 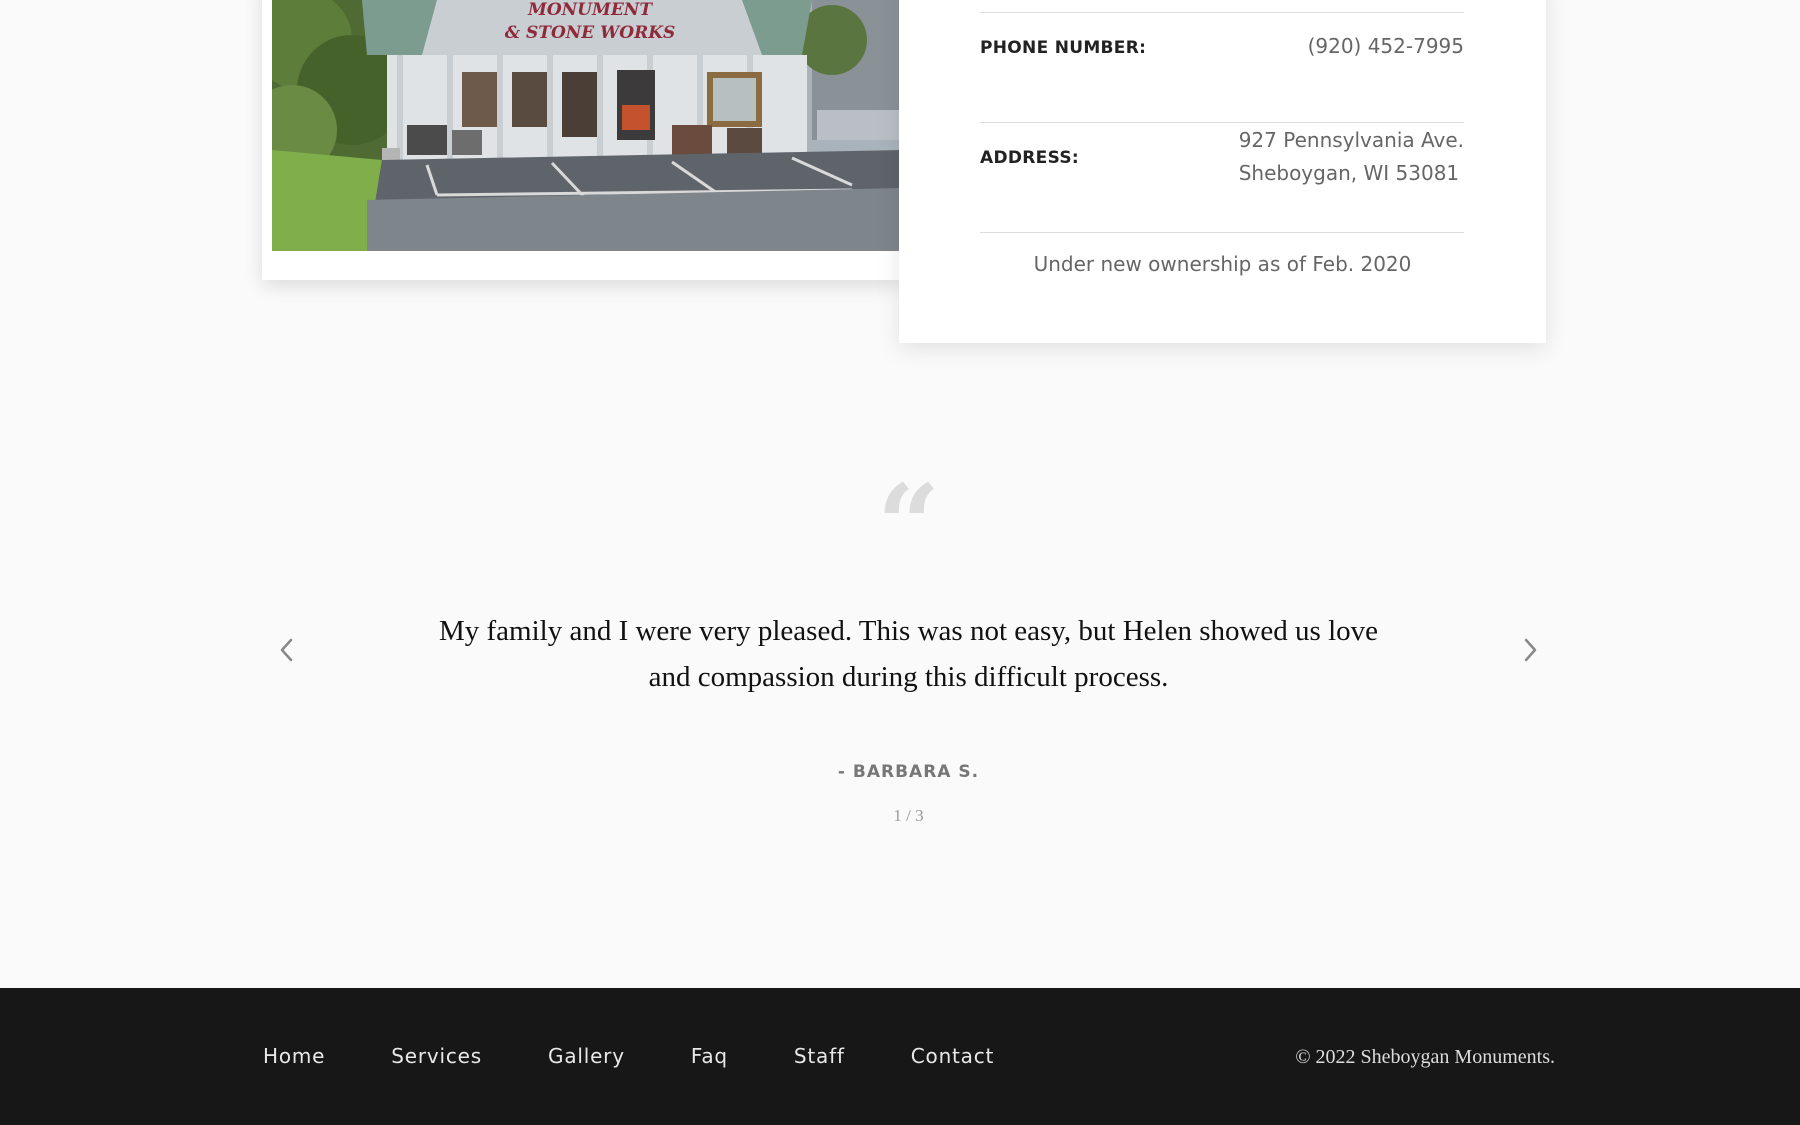 I want to click on copyright: © 2022 Sheboygan Monuments., so click(x=1425, y=1057).